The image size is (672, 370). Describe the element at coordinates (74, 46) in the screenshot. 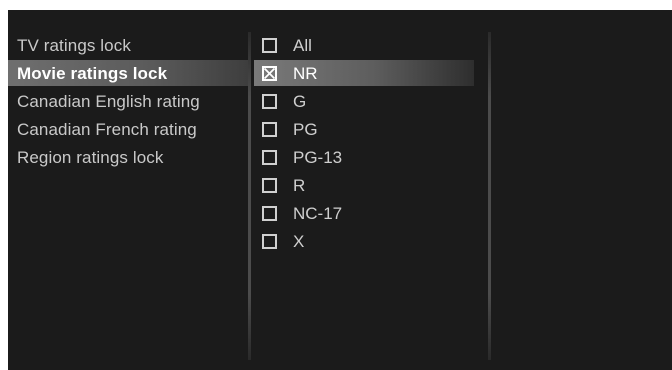

I see `menu-item-tv-ratings-lock: TV ratings lock` at that location.